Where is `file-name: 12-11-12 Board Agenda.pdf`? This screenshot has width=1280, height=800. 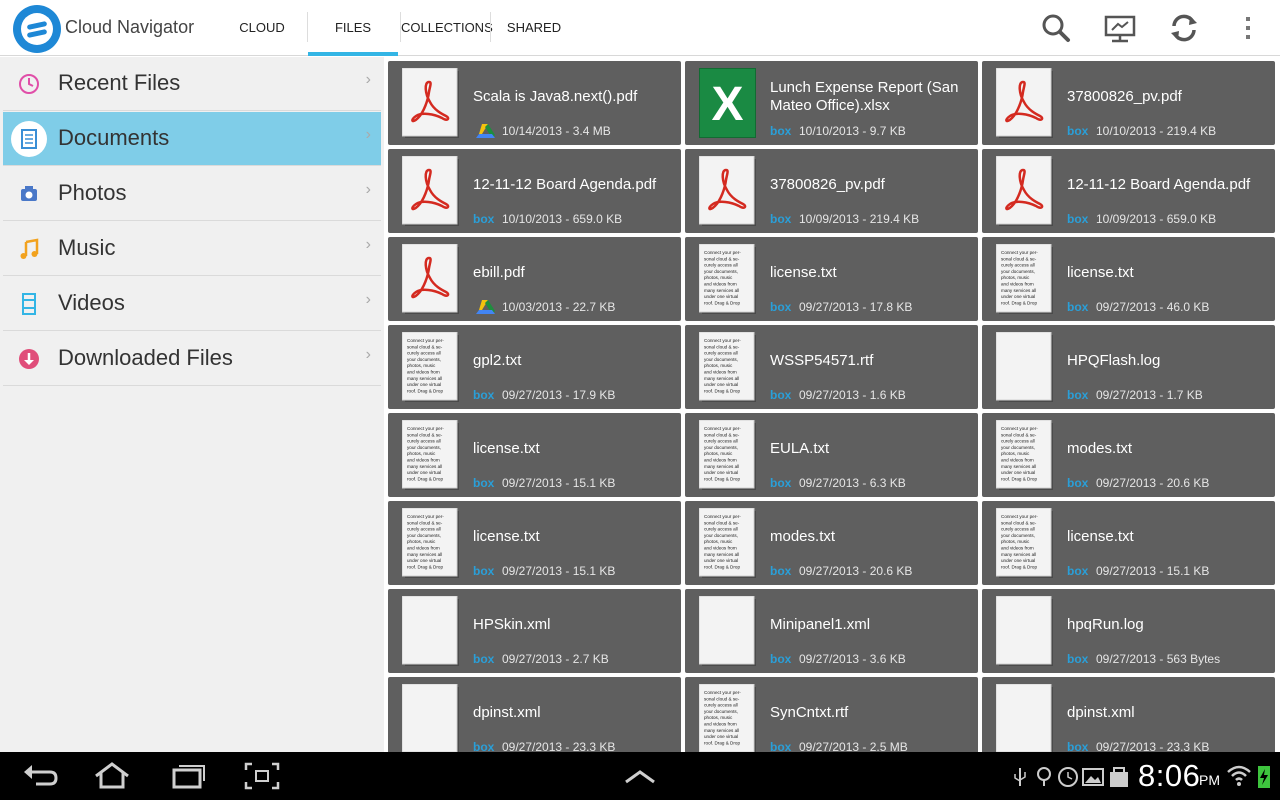 file-name: 12-11-12 Board Agenda.pdf is located at coordinates (1159, 184).